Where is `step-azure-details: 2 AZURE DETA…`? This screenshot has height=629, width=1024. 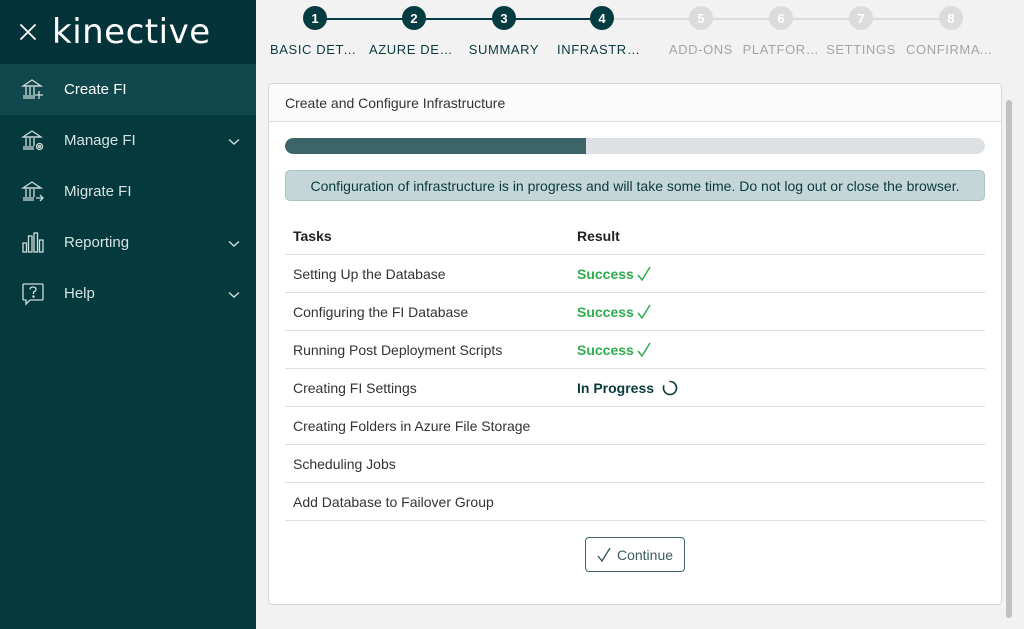
step-azure-details: 2 AZURE DETA… is located at coordinates (414, 31).